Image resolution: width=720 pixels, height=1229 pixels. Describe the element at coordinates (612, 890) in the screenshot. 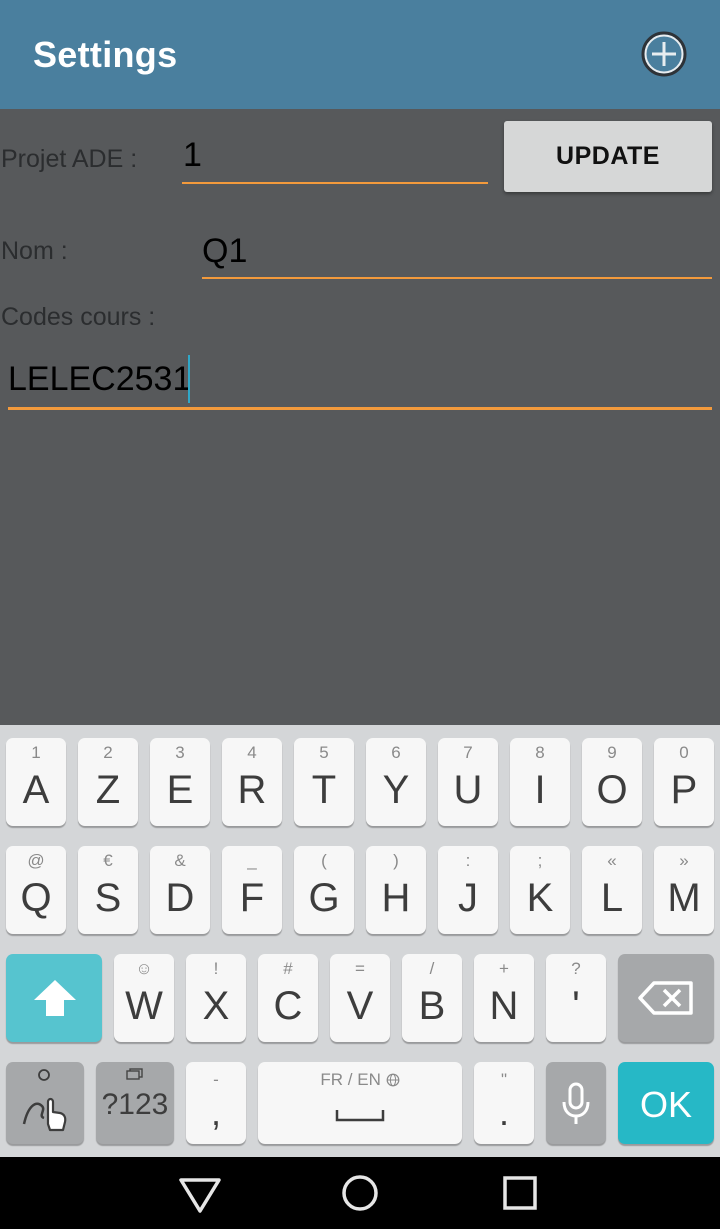

I see `key-l: «L` at that location.